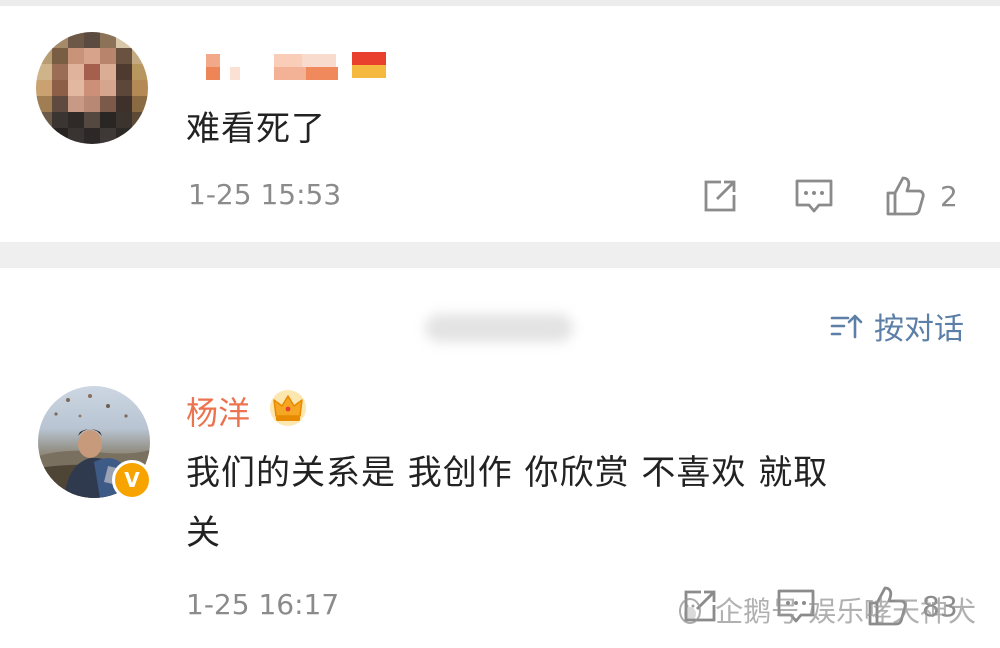  I want to click on username-blurred, so click(290, 66).